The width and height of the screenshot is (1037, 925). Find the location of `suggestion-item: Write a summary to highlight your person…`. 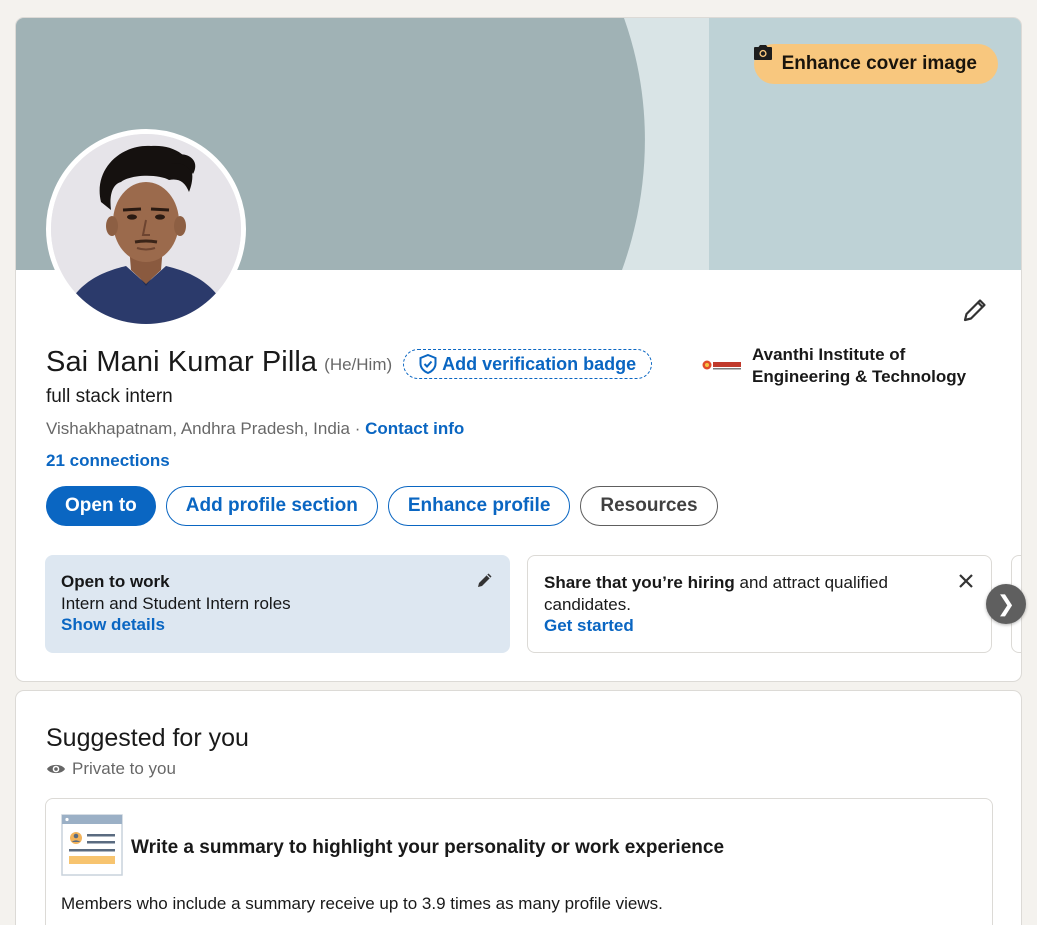

suggestion-item: Write a summary to highlight your person… is located at coordinates (519, 861).